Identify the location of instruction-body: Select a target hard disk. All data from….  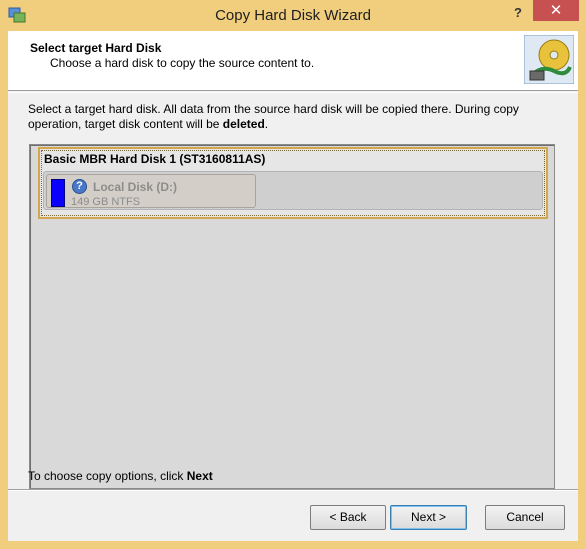
(273, 116).